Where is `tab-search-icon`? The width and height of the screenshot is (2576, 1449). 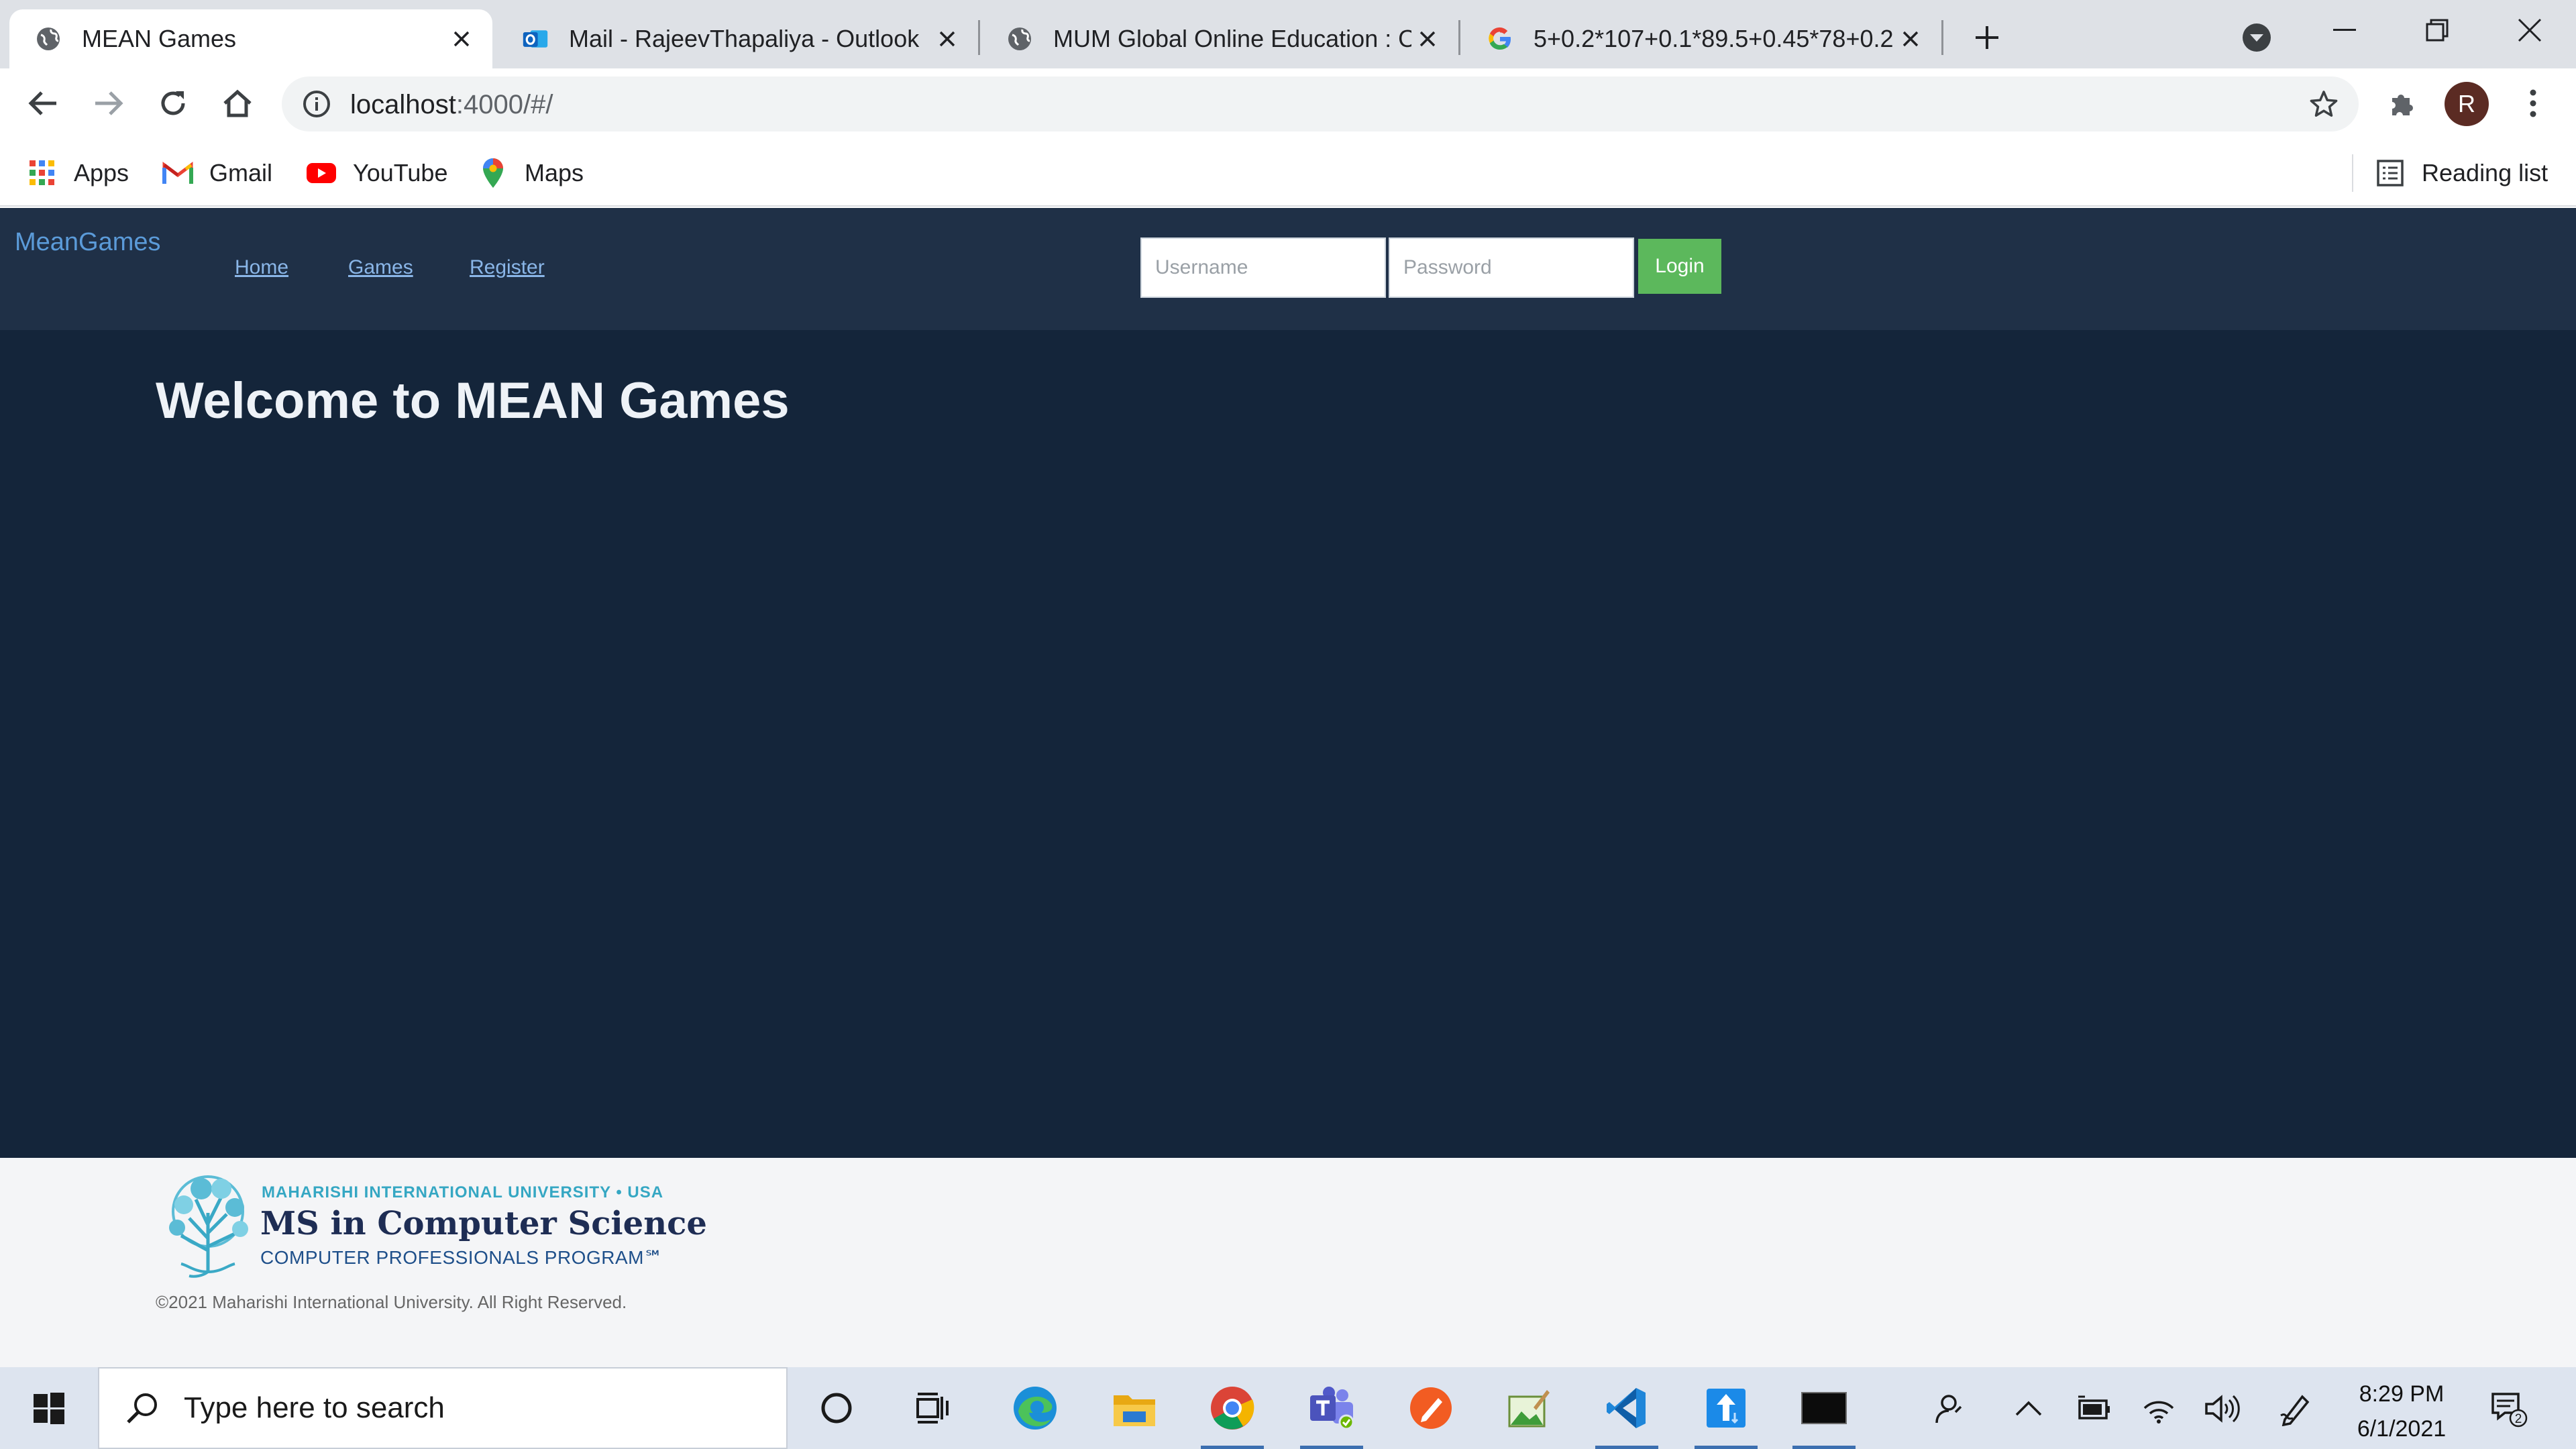 tab-search-icon is located at coordinates (2256, 37).